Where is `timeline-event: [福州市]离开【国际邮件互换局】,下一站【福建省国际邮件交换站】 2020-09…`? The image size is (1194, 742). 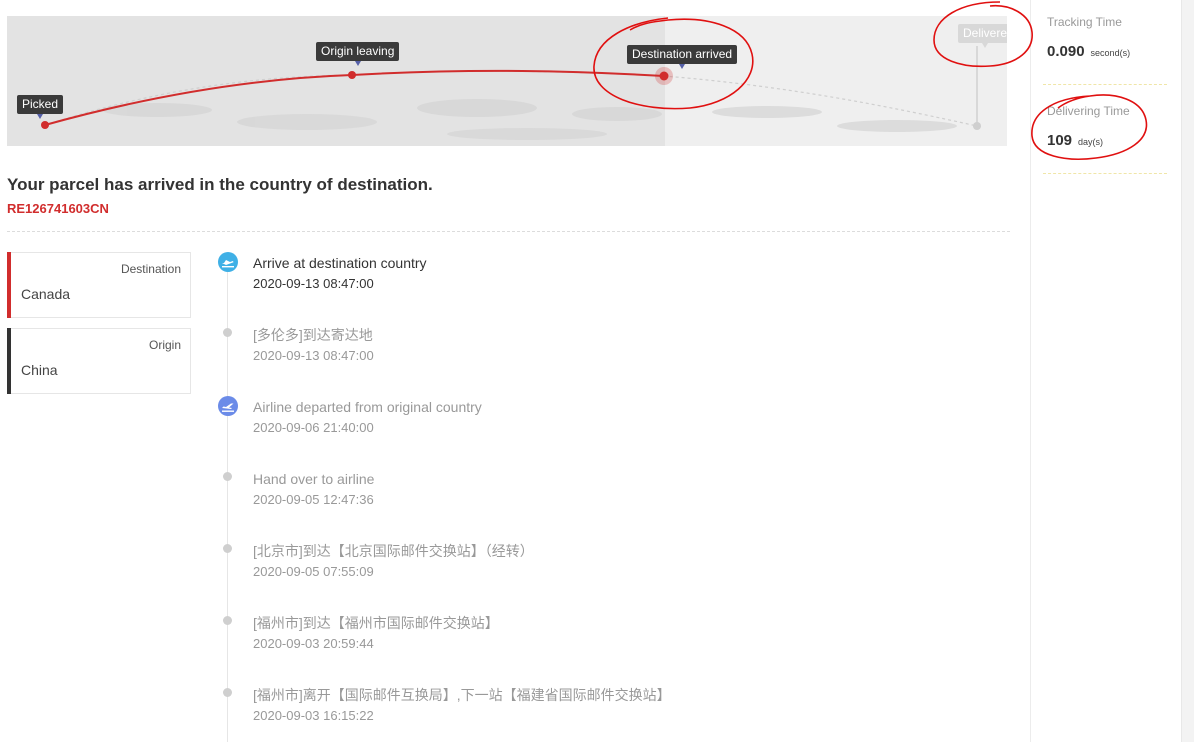
timeline-event: [福州市]离开【国际邮件互换局】,下一站【福建省国际邮件交换站】 2020-09… is located at coordinates (462, 705).